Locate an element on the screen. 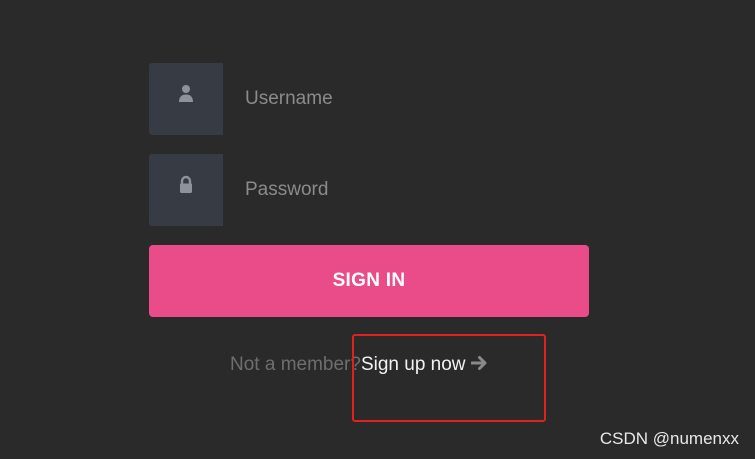  username-input is located at coordinates (406, 99).